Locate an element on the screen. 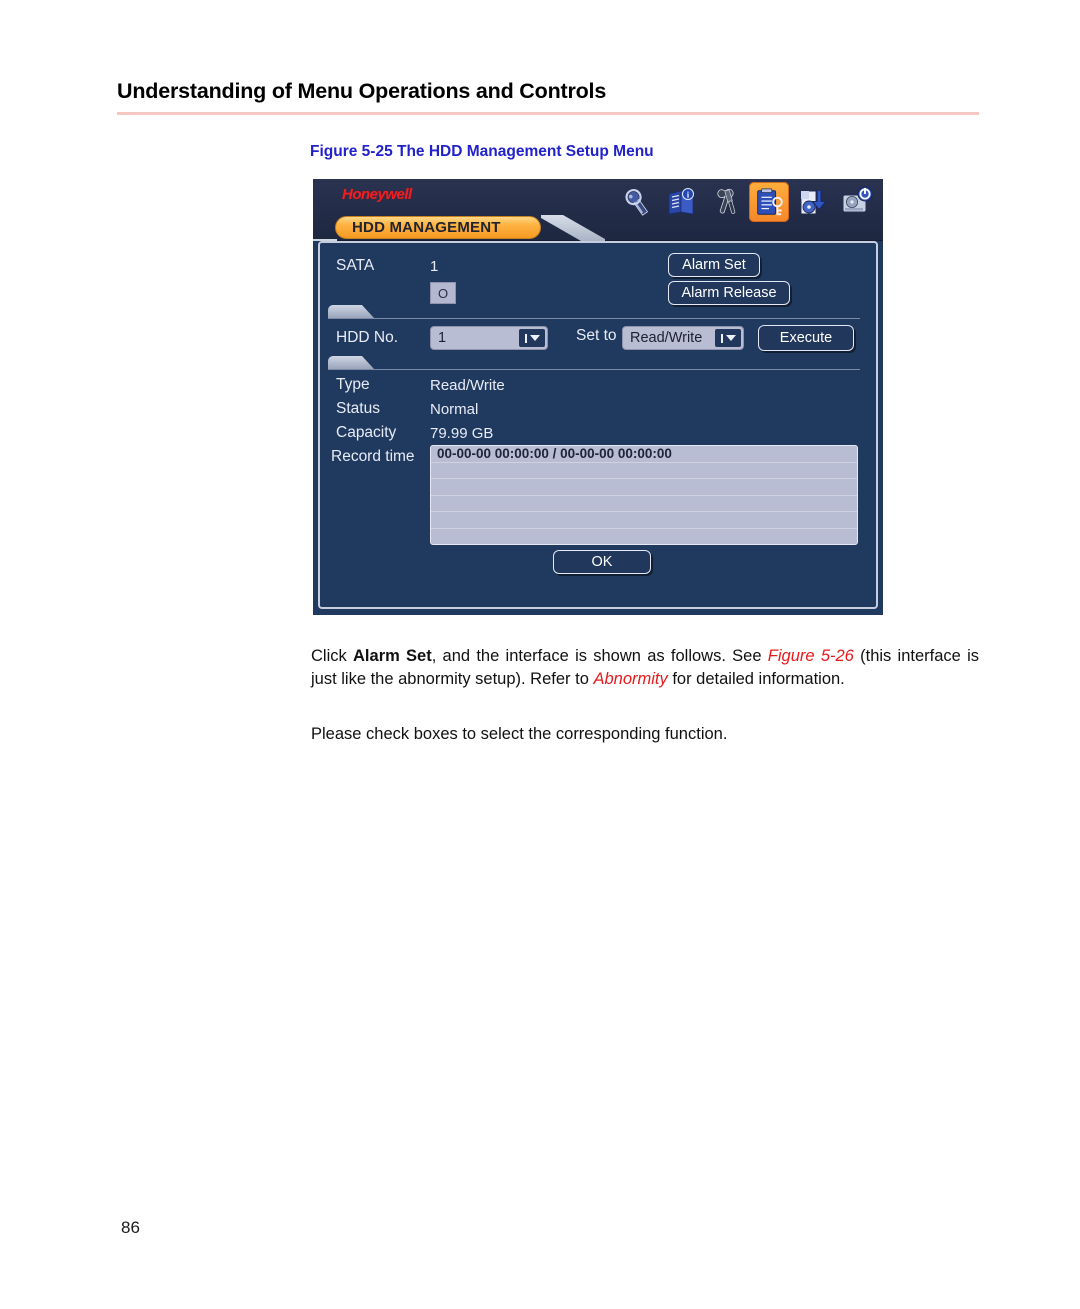 The width and height of the screenshot is (1080, 1309). execute-button: Execute is located at coordinates (806, 338).